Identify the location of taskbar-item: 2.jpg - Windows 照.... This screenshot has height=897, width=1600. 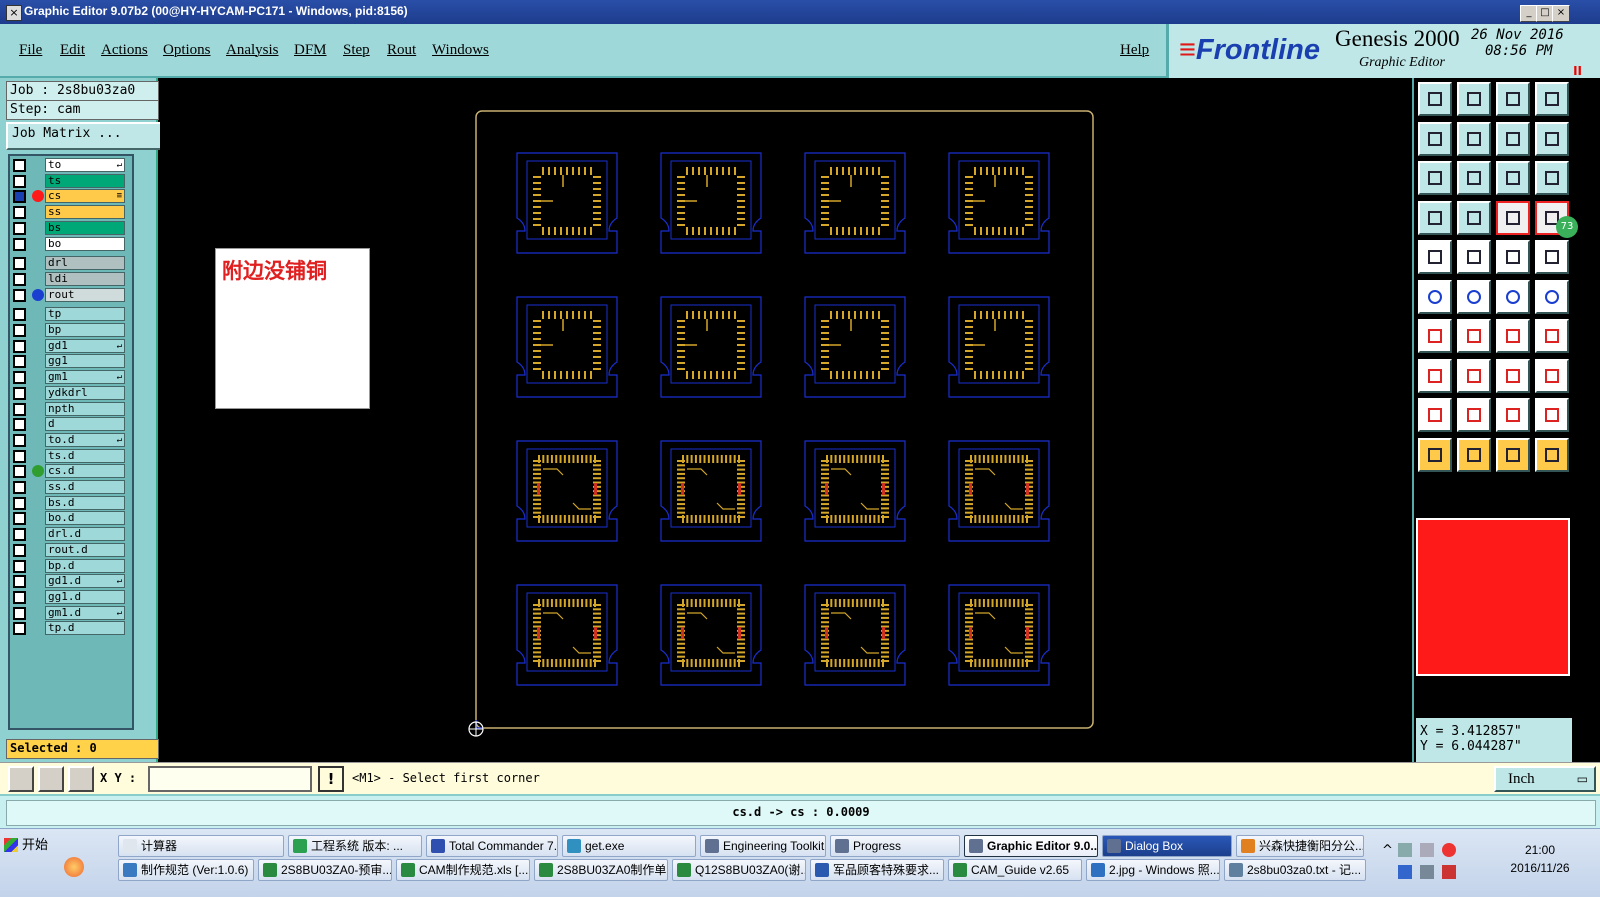
(1153, 870).